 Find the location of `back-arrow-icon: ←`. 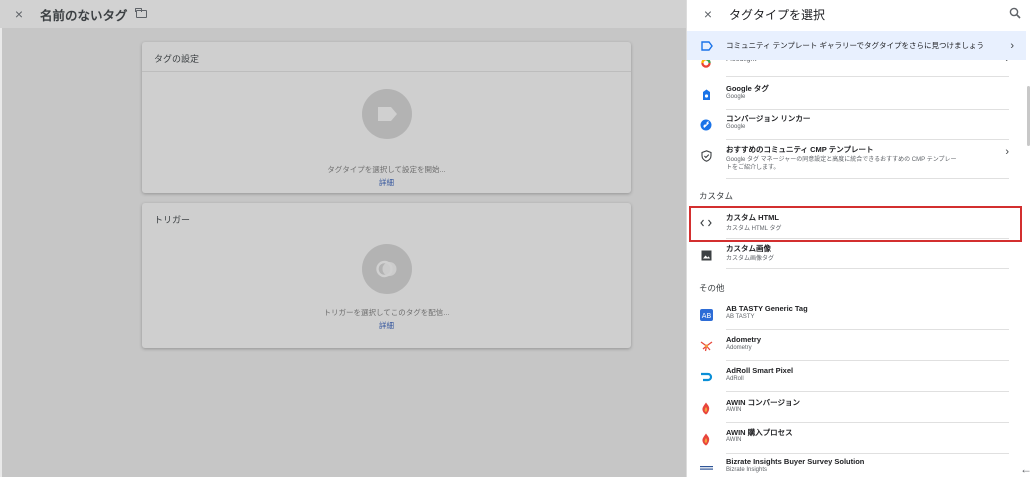

back-arrow-icon: ← is located at coordinates (1026, 469).